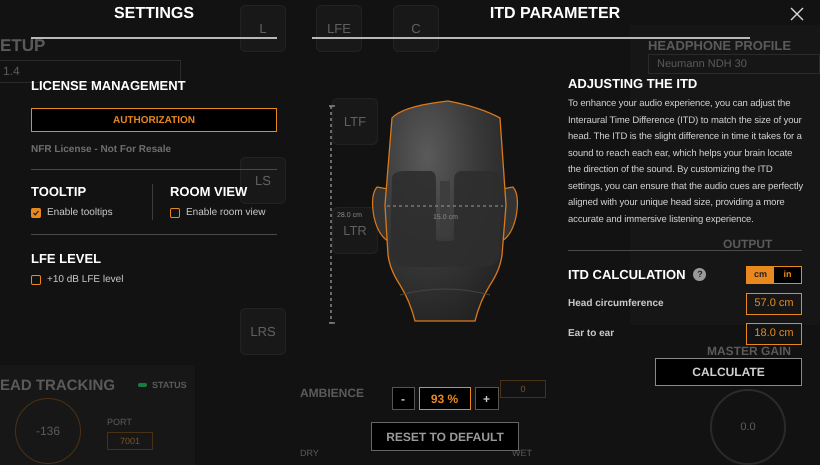 This screenshot has height=465, width=820. I want to click on license-status: NFR License - Not For Resale, so click(101, 150).